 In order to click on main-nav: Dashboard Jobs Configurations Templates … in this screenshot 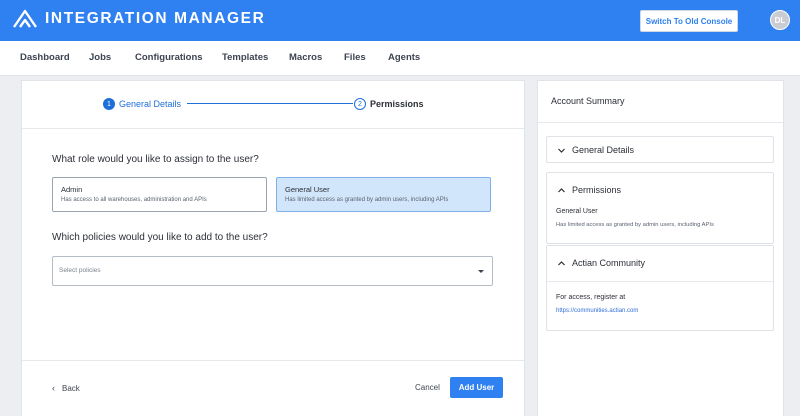, I will do `click(400, 58)`.